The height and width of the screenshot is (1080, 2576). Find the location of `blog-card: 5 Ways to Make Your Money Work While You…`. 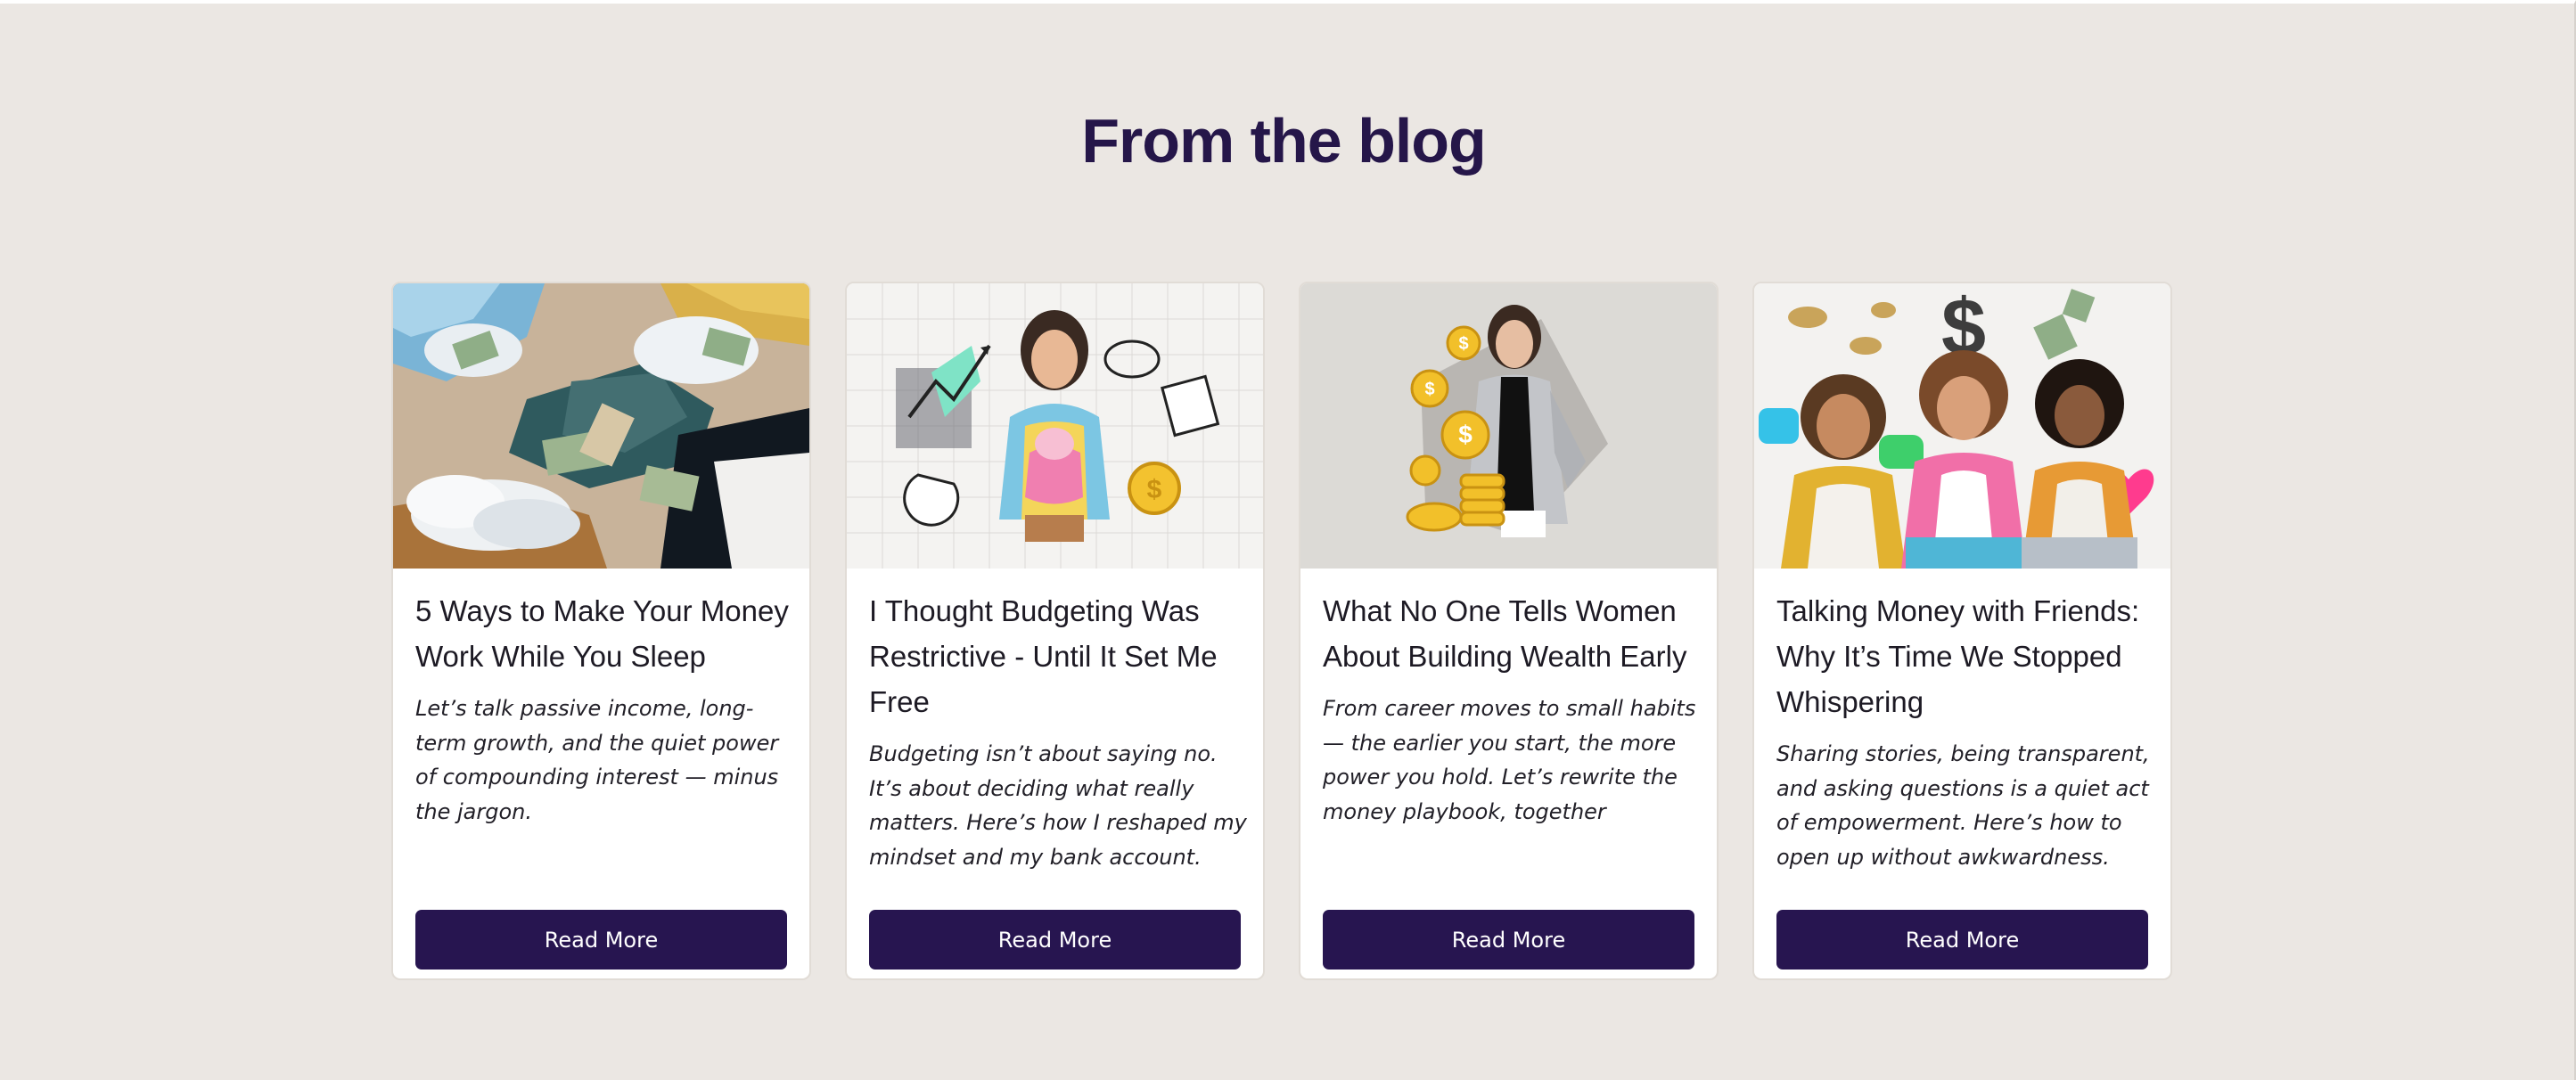

blog-card: 5 Ways to Make Your Money Work While You… is located at coordinates (601, 631).